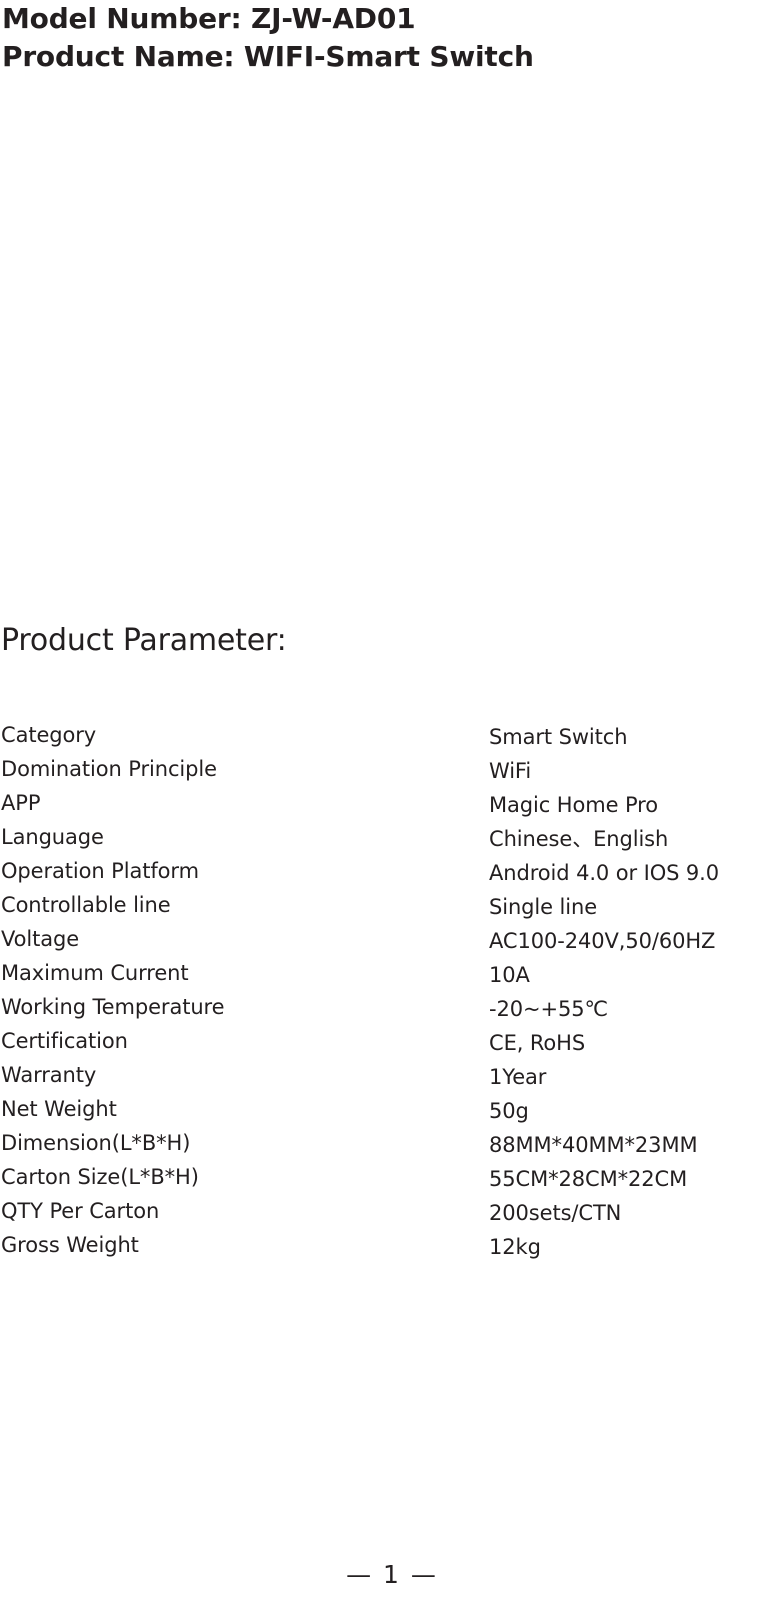  Describe the element at coordinates (49, 1075) in the screenshot. I see `parameter-label: Warranty` at that location.